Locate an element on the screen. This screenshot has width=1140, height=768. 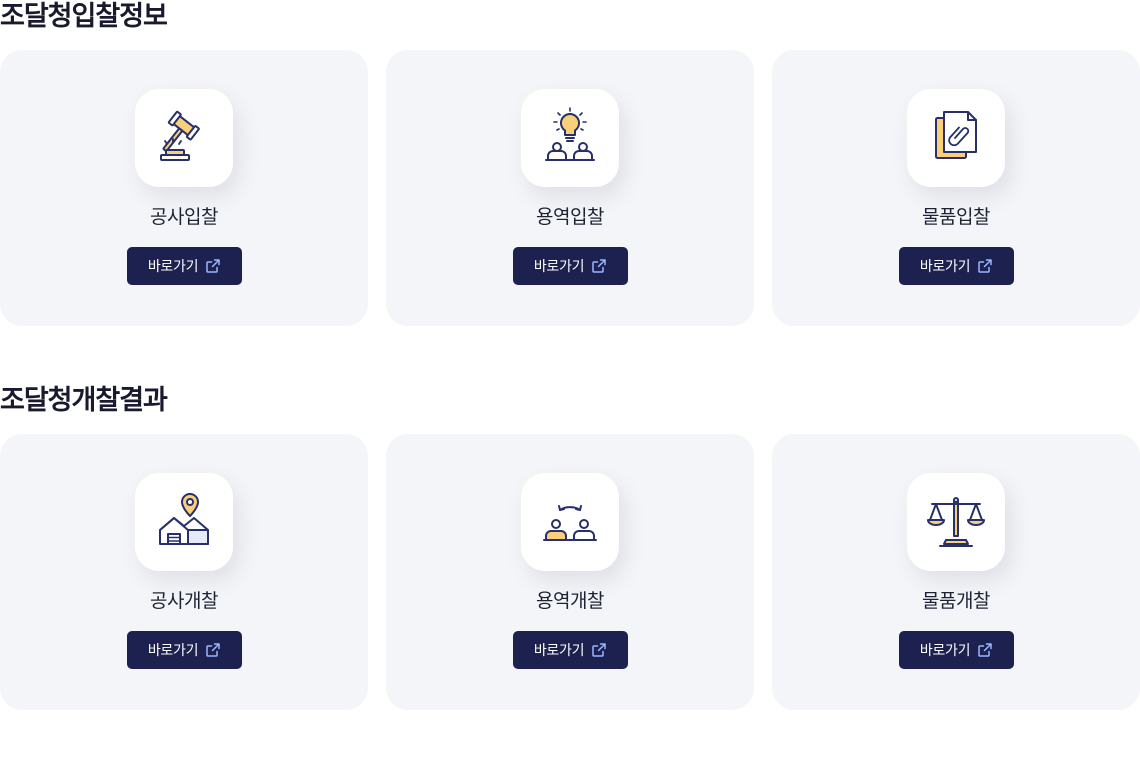
card-label: 용역개찰 is located at coordinates (570, 601).